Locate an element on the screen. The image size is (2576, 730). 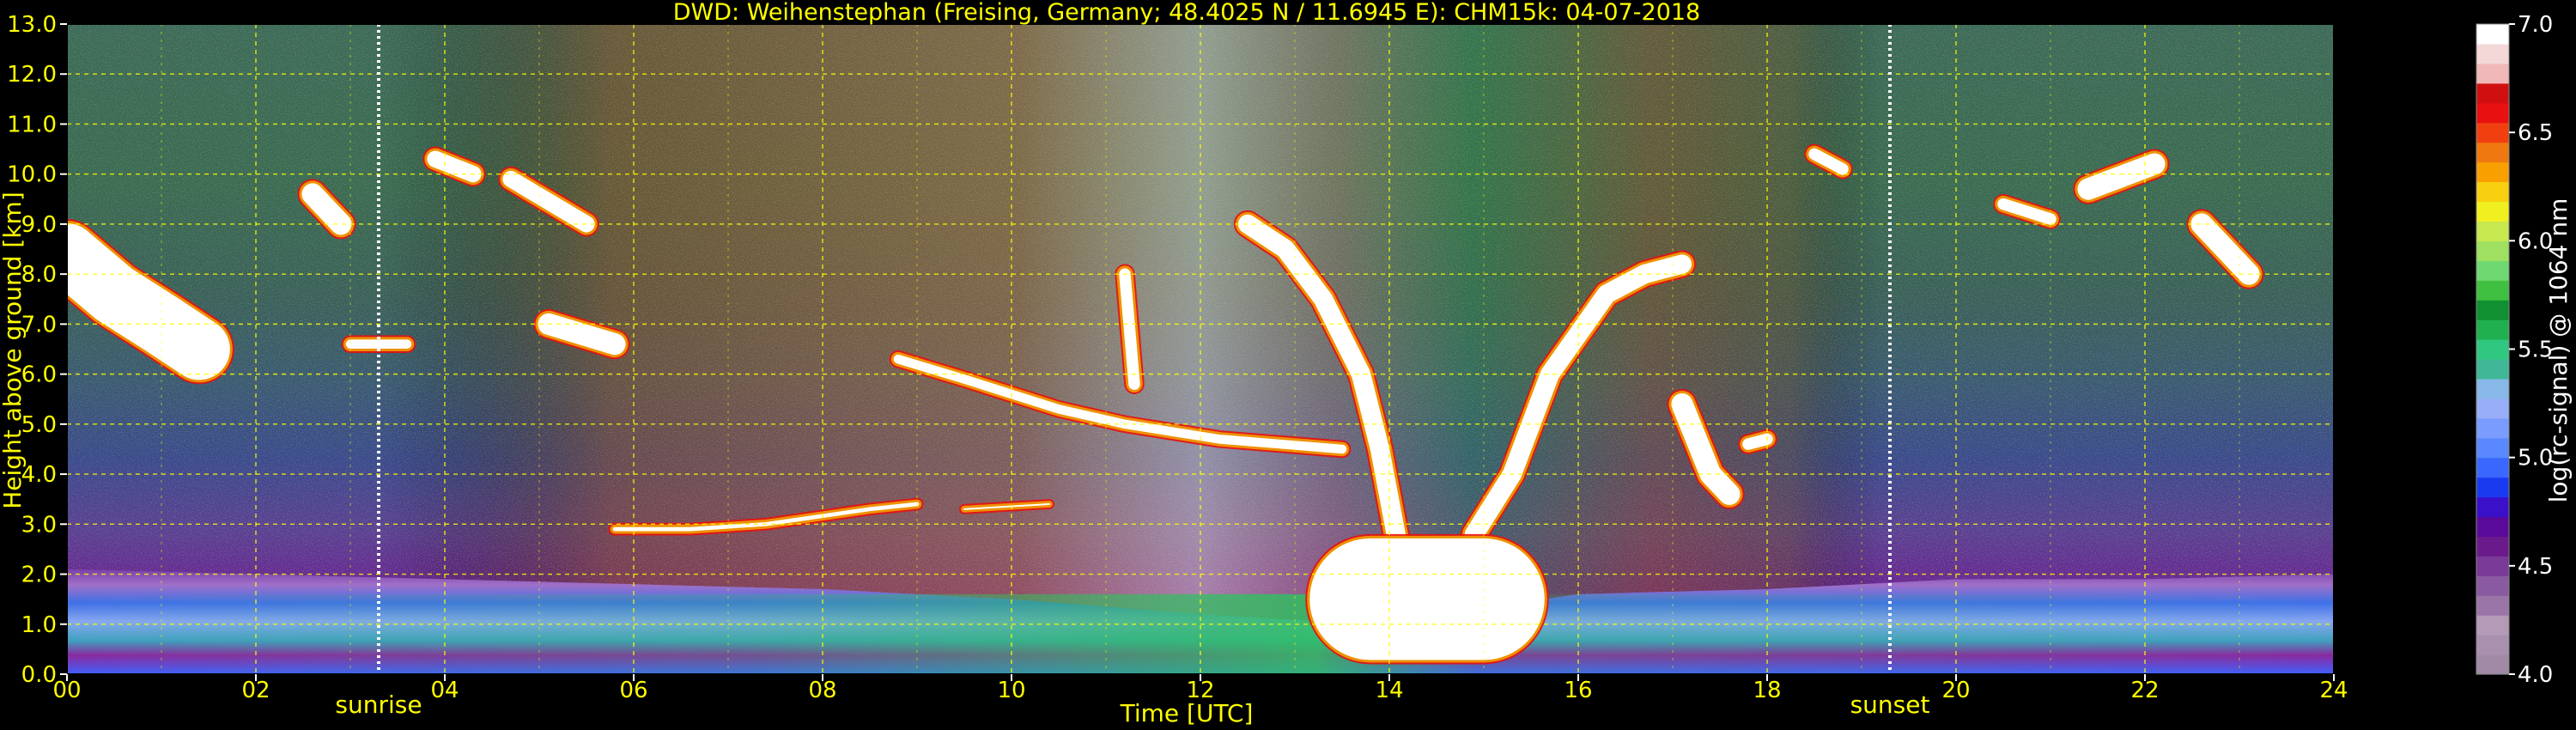
colorbar: 4.04.55.05.56.06.57.0 is located at coordinates (2514, 350).